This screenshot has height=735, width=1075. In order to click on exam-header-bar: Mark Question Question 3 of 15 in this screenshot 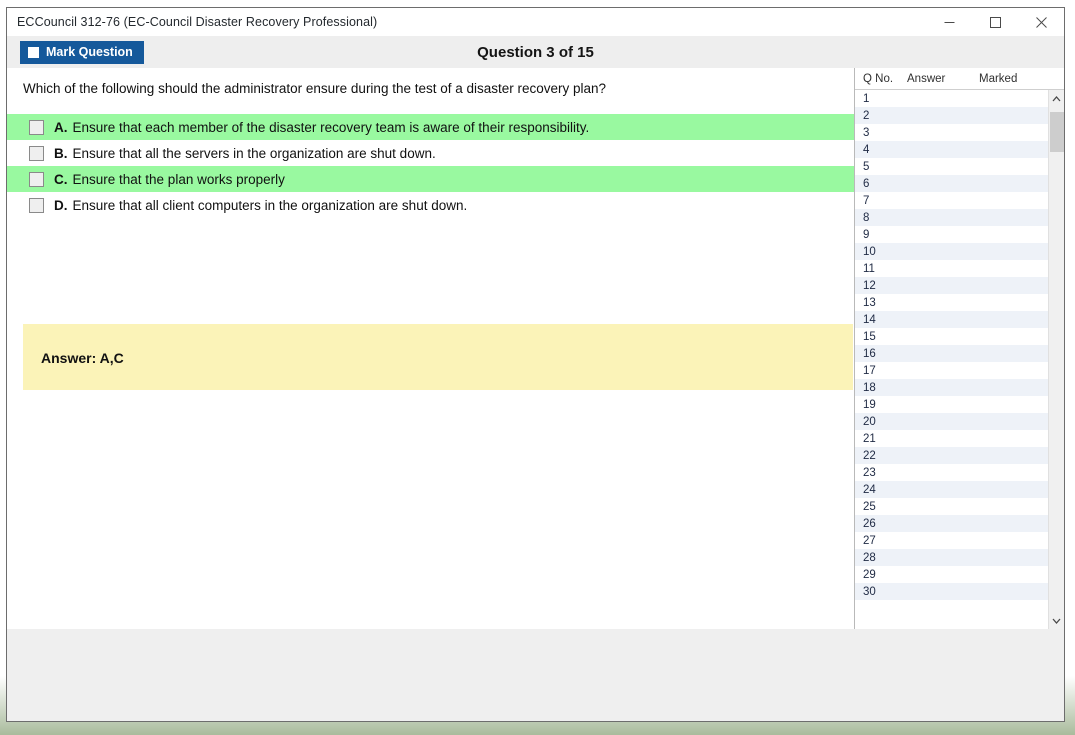, I will do `click(535, 52)`.